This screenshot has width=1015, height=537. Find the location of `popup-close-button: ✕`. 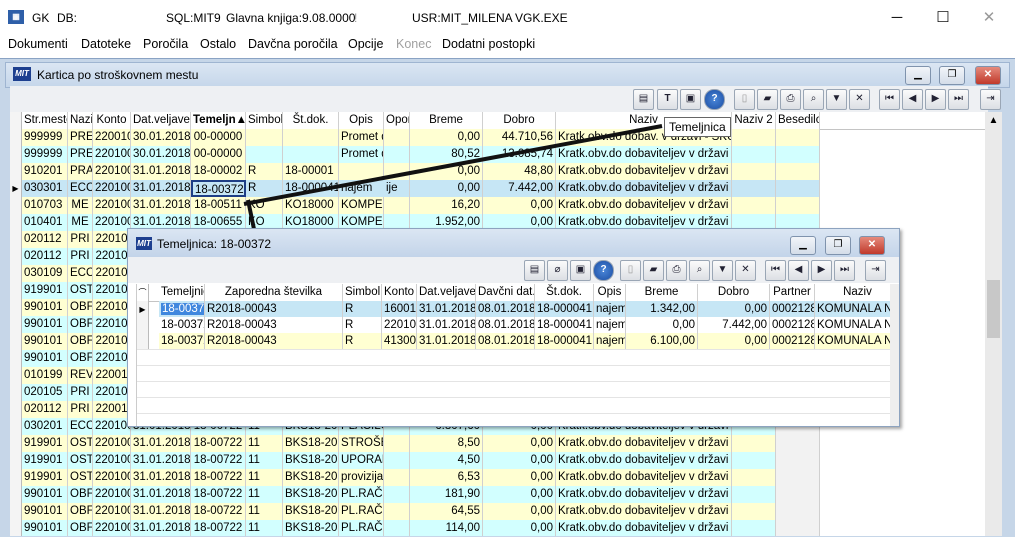

popup-close-button: ✕ is located at coordinates (872, 245).